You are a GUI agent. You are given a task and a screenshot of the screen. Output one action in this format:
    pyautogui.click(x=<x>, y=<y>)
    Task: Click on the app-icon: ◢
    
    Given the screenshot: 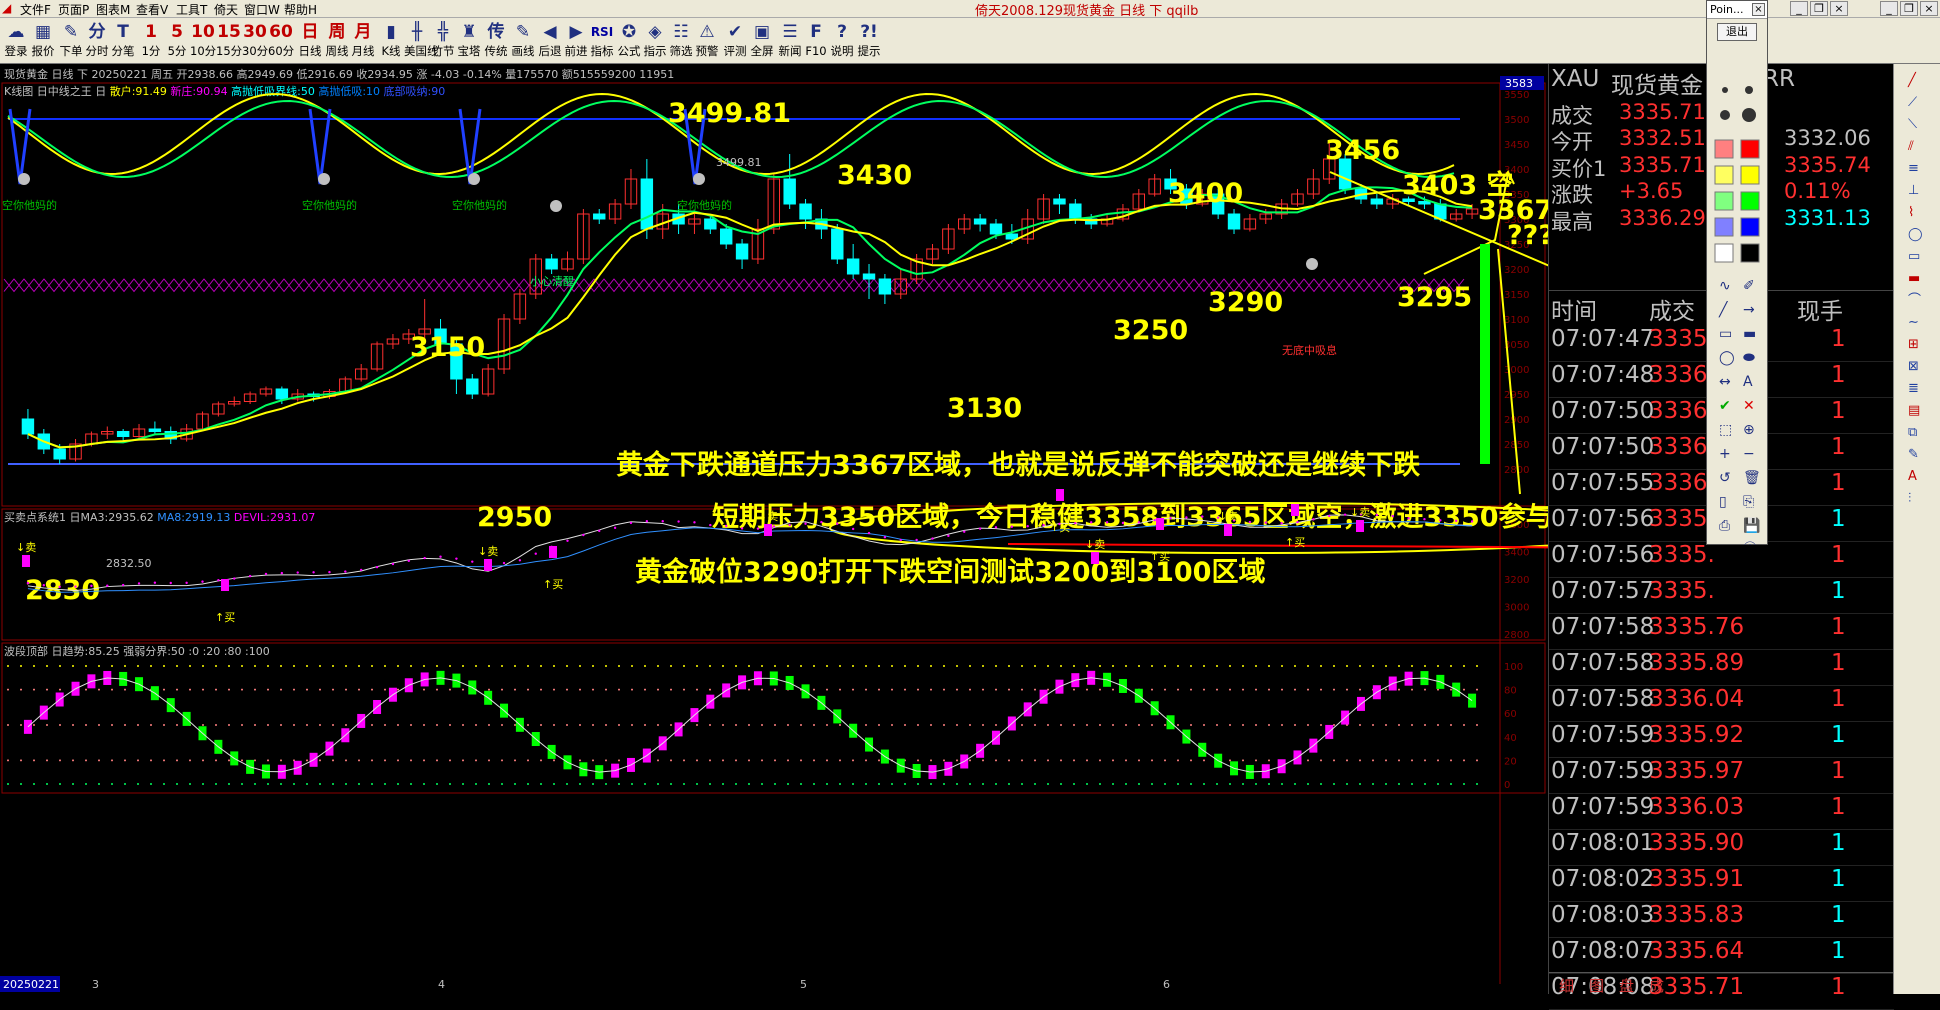 What is the action you would take?
    pyautogui.click(x=6, y=8)
    